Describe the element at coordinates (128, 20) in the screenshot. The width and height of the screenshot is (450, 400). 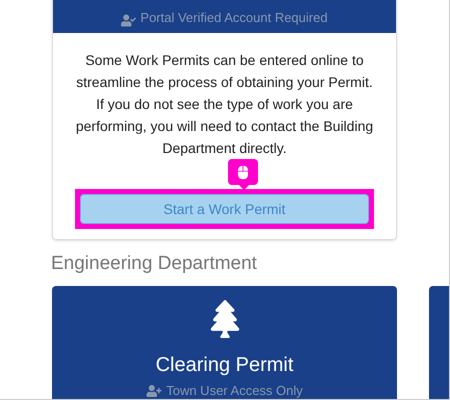
I see `user-check-icon` at that location.